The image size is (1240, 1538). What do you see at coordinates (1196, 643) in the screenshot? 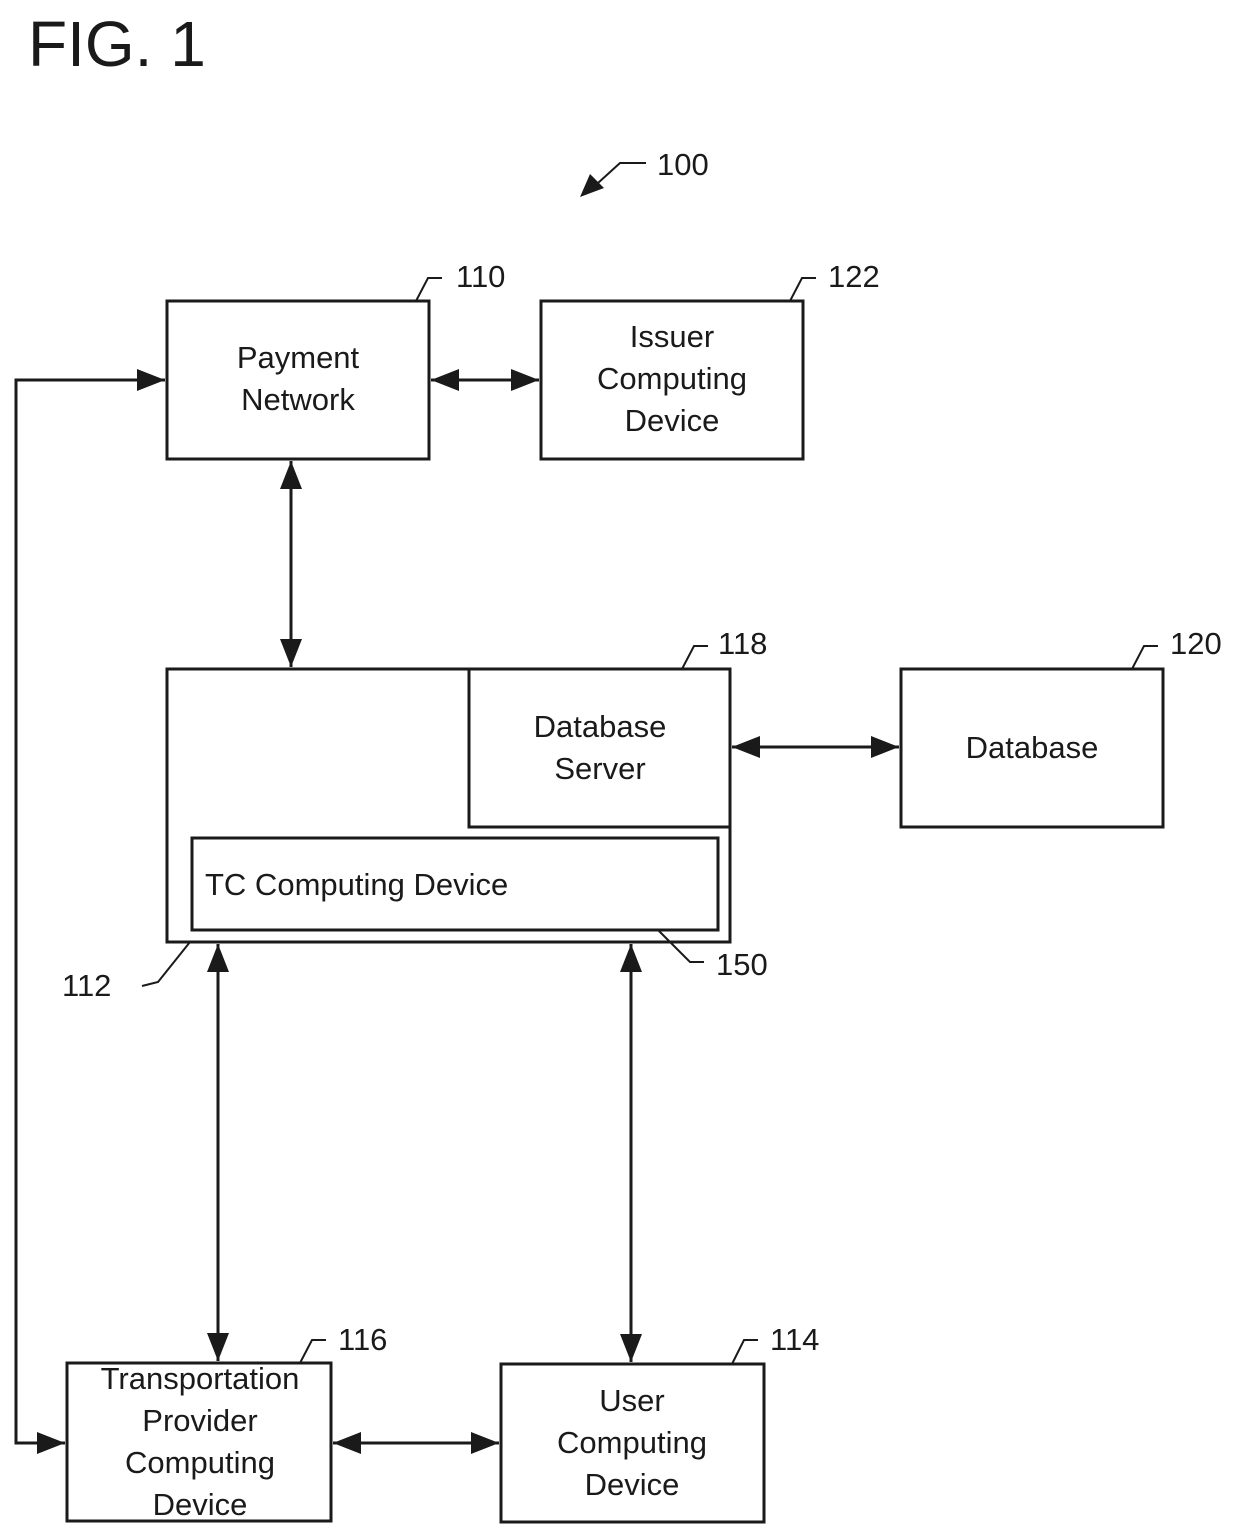
I see `database-ref: 120` at bounding box center [1196, 643].